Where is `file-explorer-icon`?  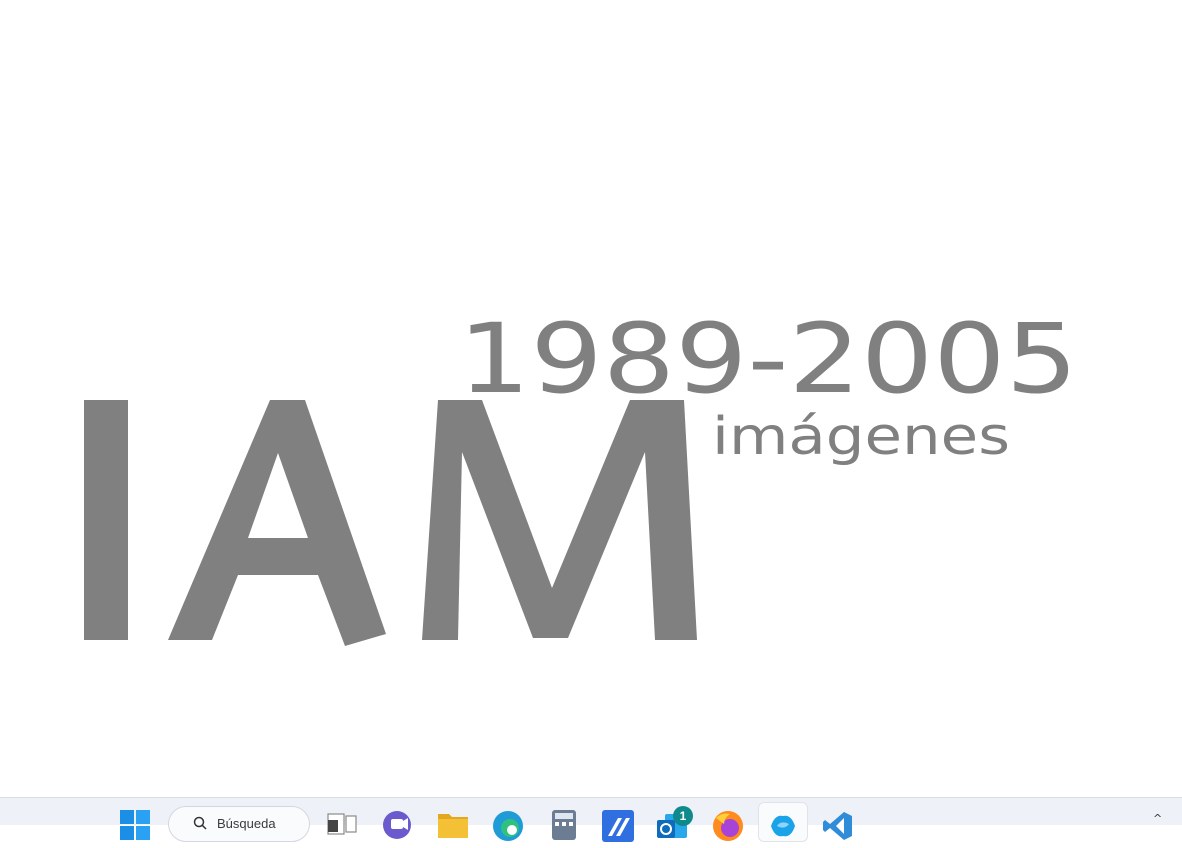 file-explorer-icon is located at coordinates (453, 826).